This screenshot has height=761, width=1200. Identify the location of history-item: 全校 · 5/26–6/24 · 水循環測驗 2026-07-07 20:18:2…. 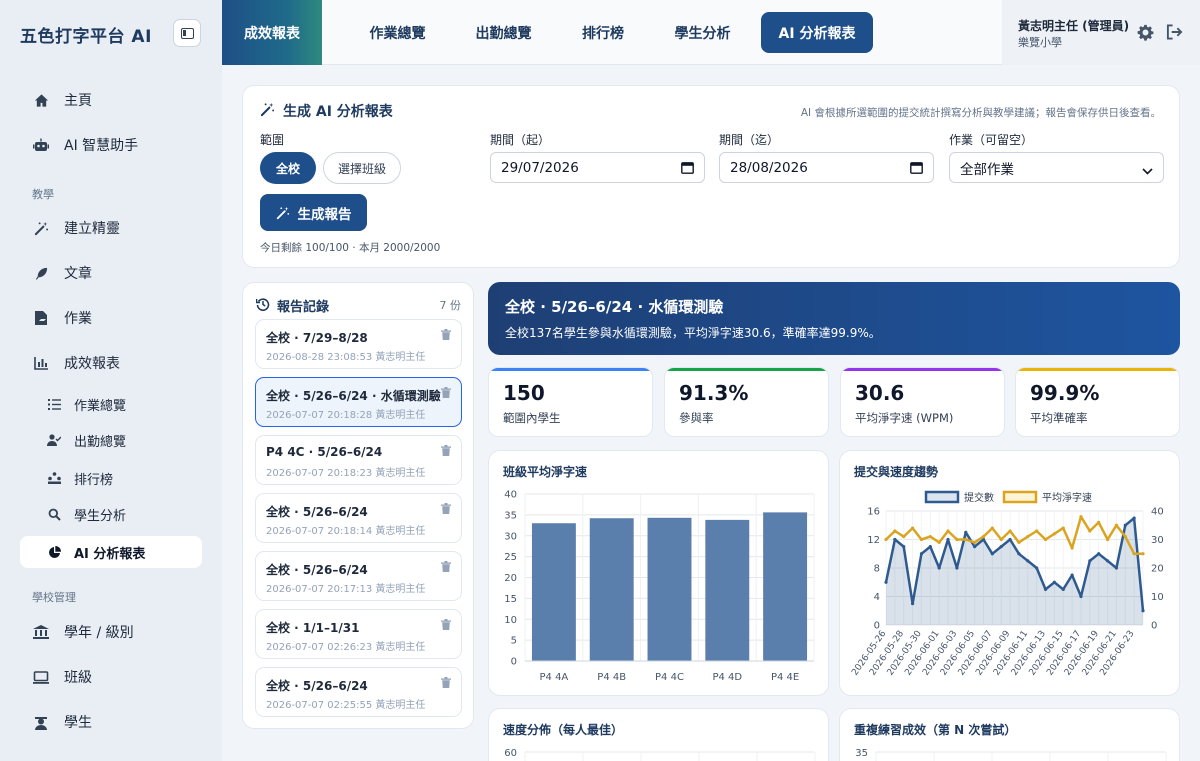
(358, 402).